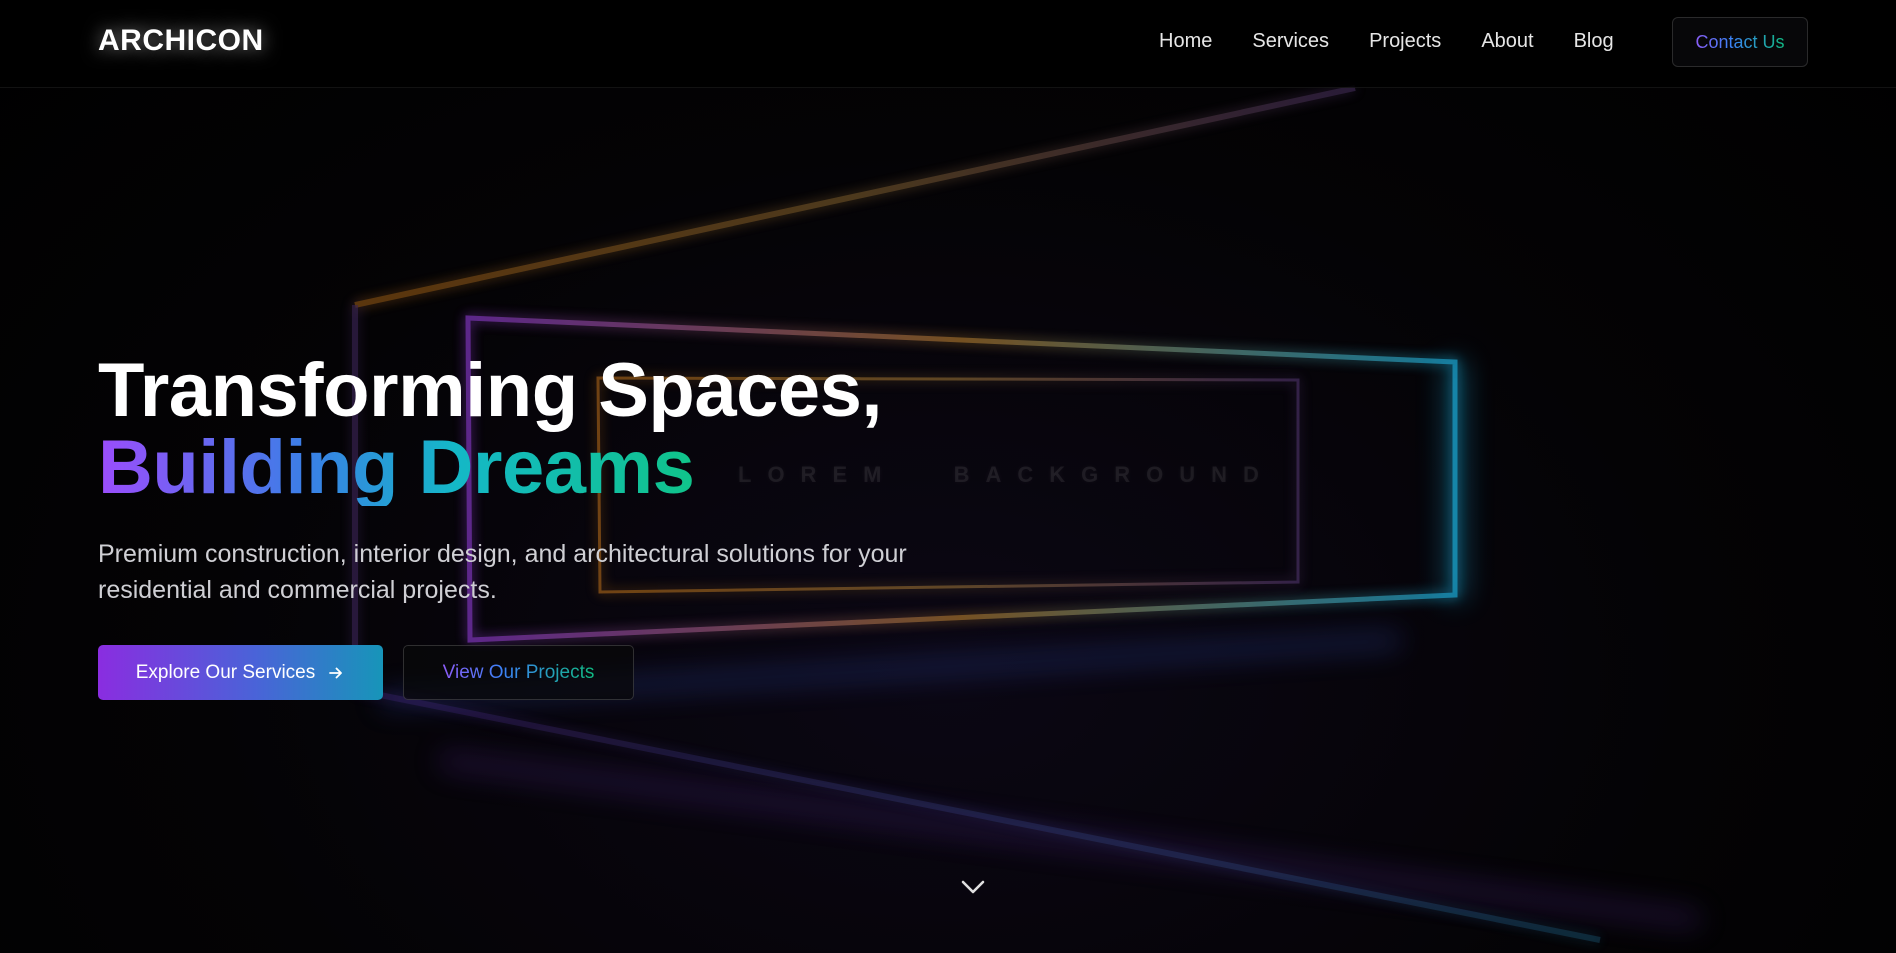  I want to click on nav-item-home: Home, so click(1185, 41).